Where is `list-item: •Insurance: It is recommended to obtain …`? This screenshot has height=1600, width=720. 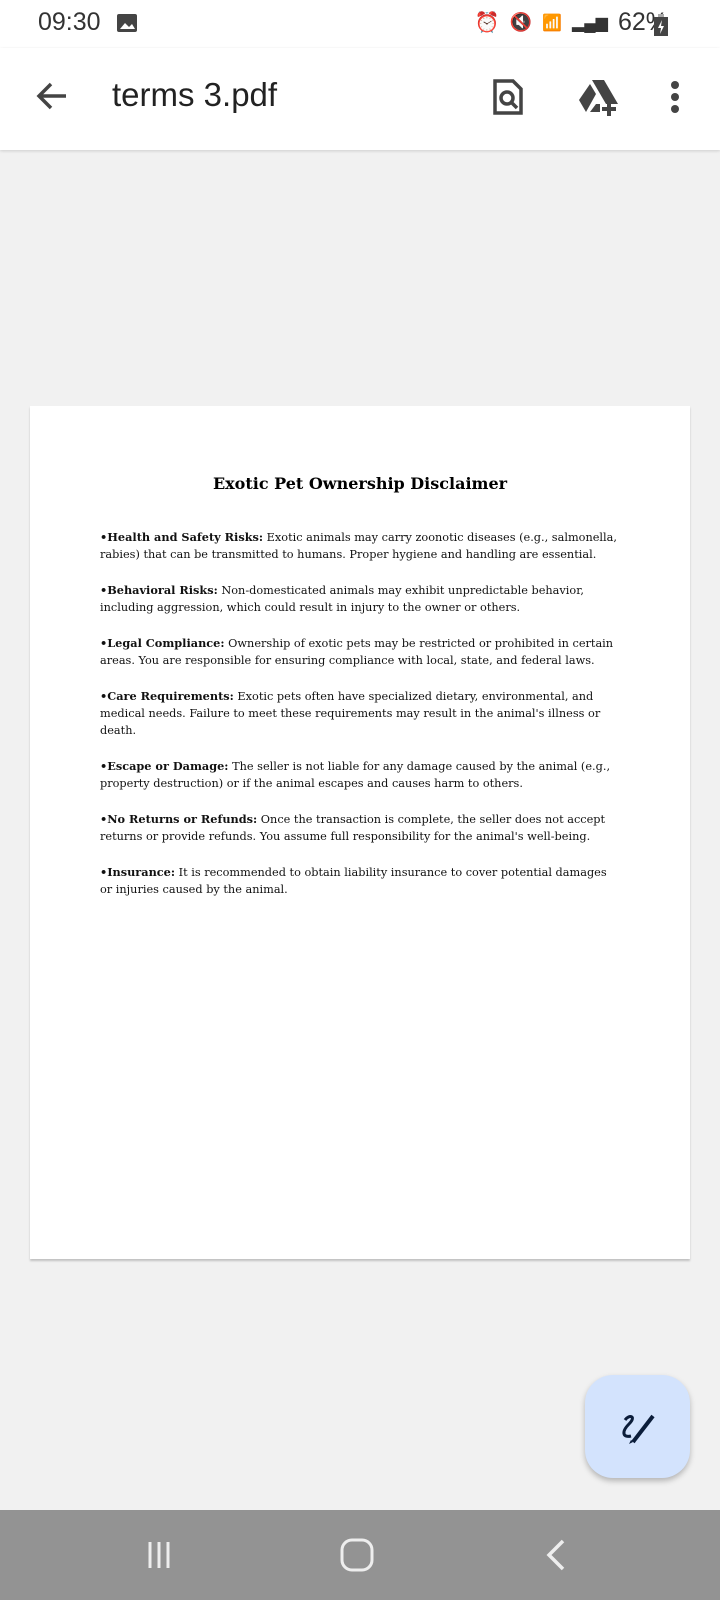 list-item: •Insurance: It is recommended to obtain … is located at coordinates (361, 881).